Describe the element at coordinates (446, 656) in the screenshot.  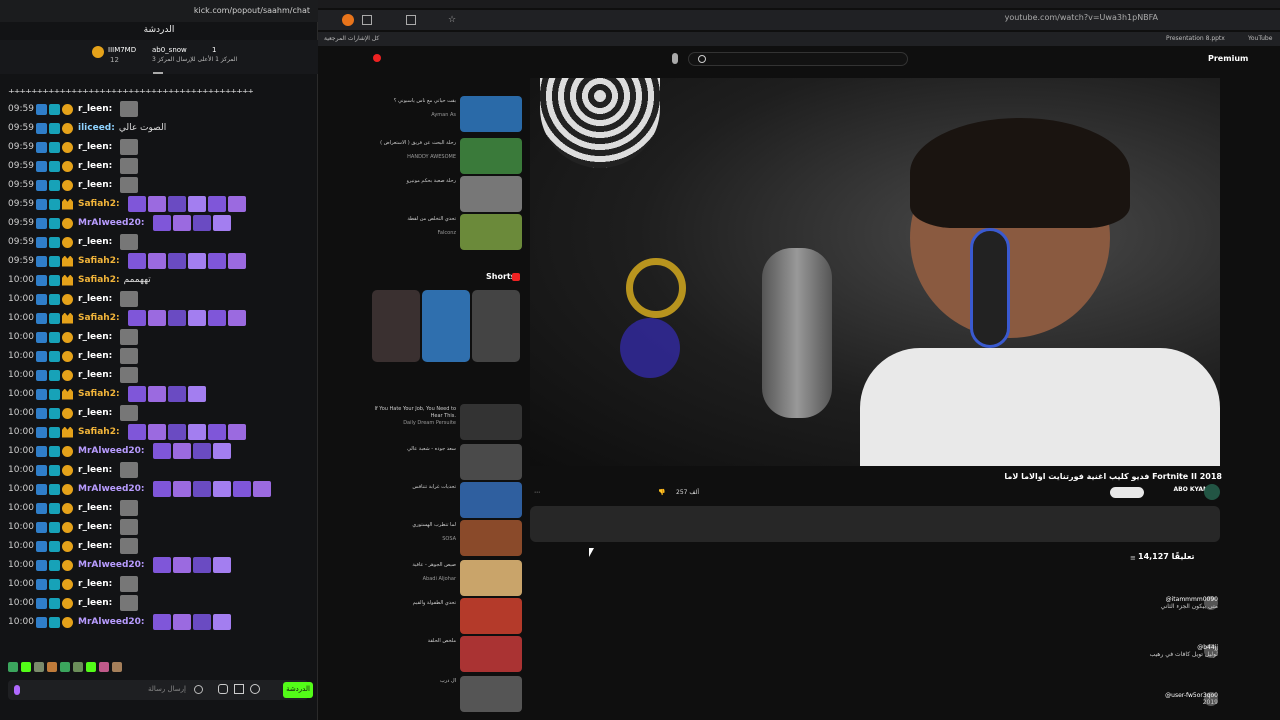
I see `recommended-video: ملخص الحلقة` at that location.